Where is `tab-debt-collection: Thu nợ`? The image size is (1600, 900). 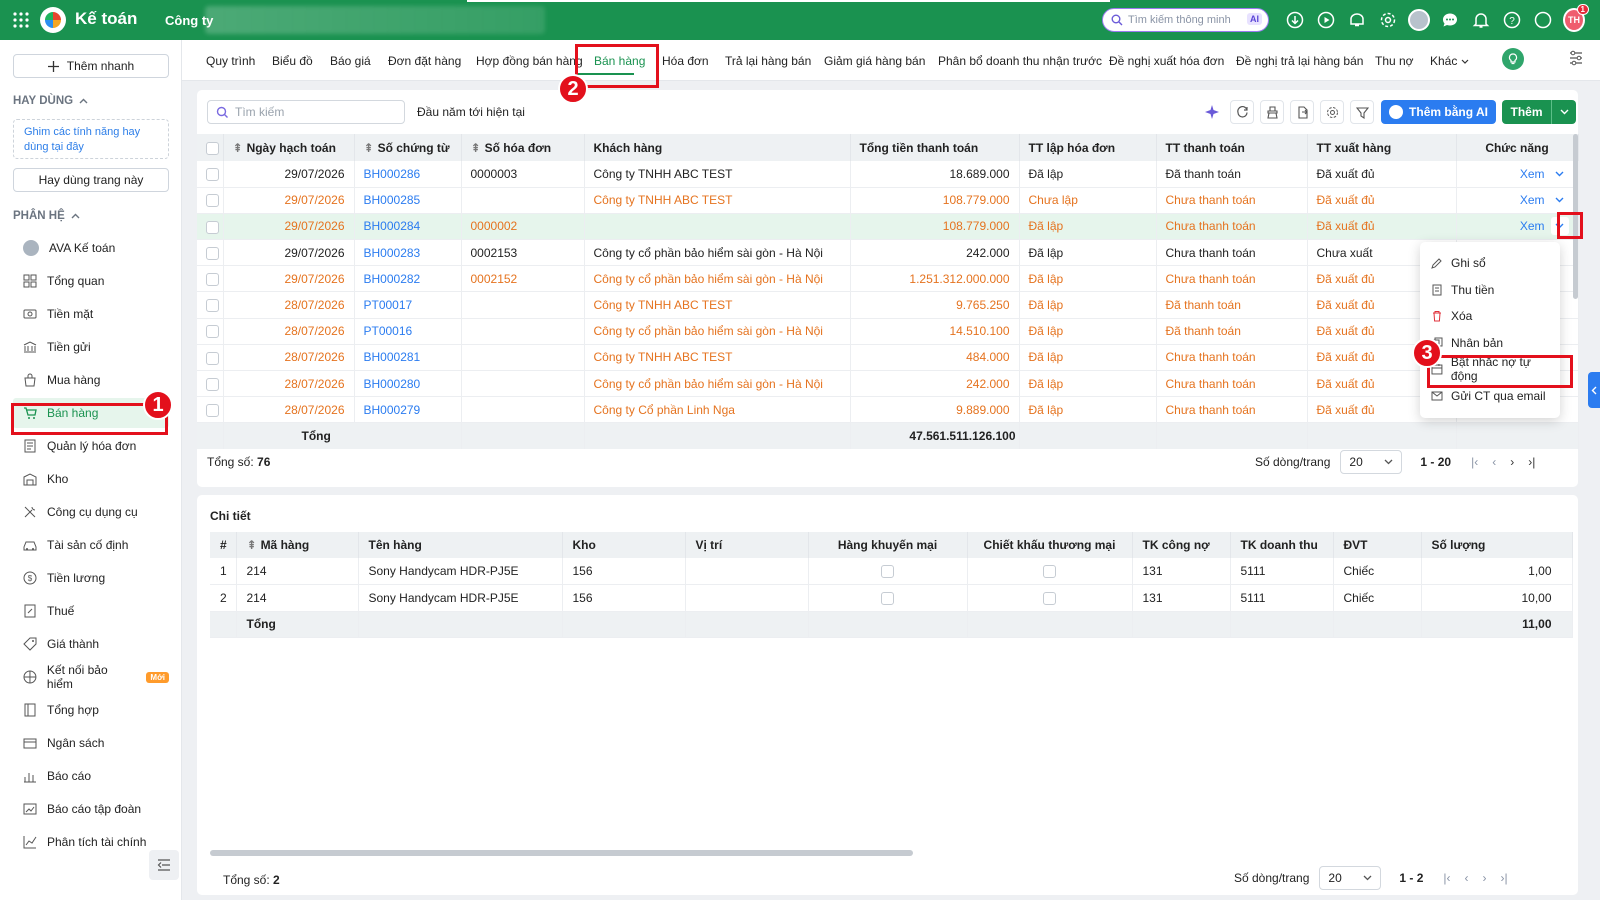 tab-debt-collection: Thu nợ is located at coordinates (1394, 61).